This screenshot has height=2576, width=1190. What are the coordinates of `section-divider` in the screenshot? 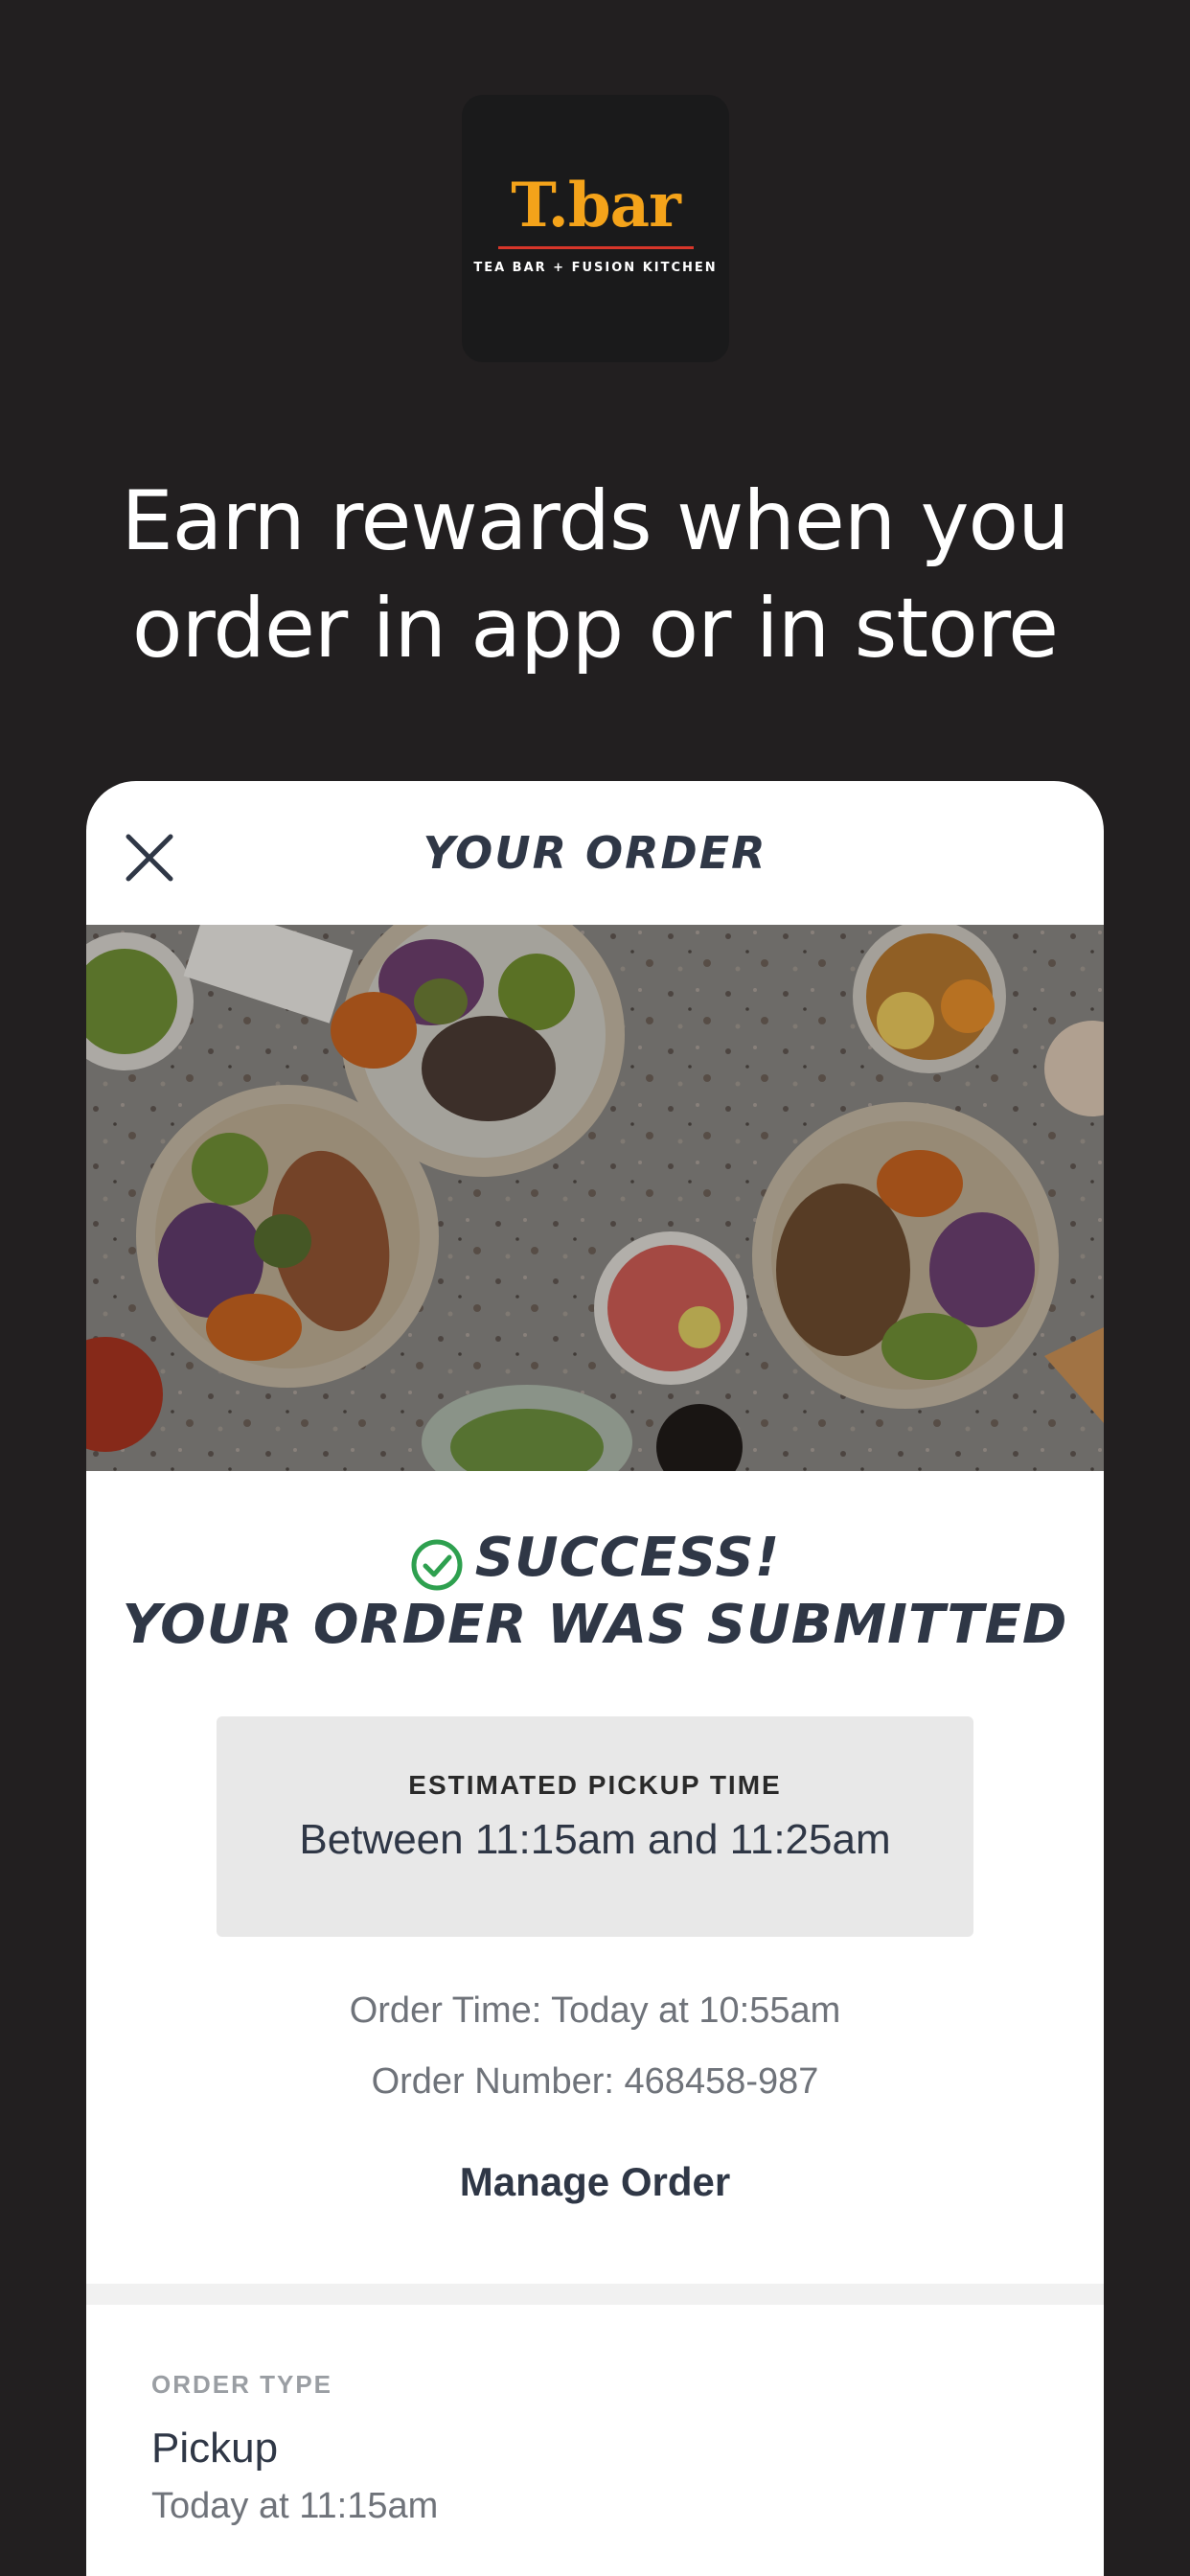 It's located at (595, 2294).